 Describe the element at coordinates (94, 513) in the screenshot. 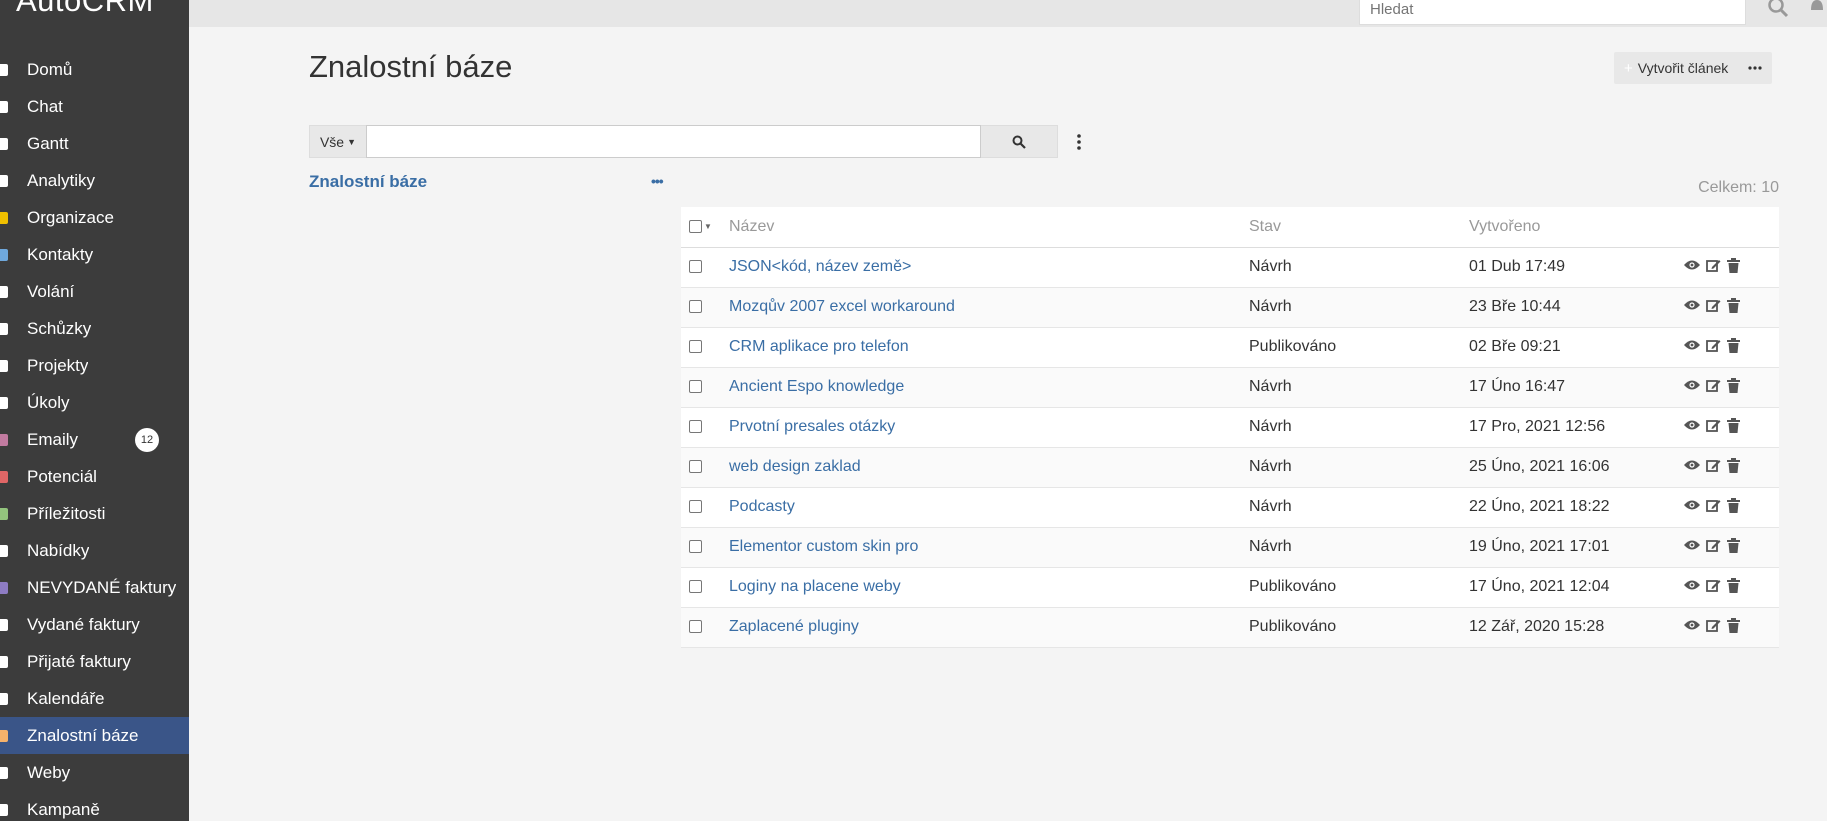

I see `sidebar-item: Příležitosti` at that location.